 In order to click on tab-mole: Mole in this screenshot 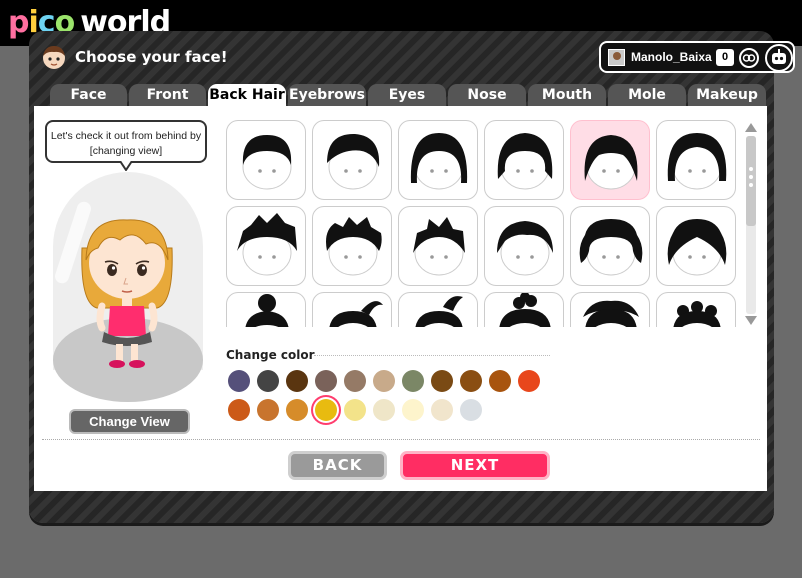, I will do `click(647, 95)`.